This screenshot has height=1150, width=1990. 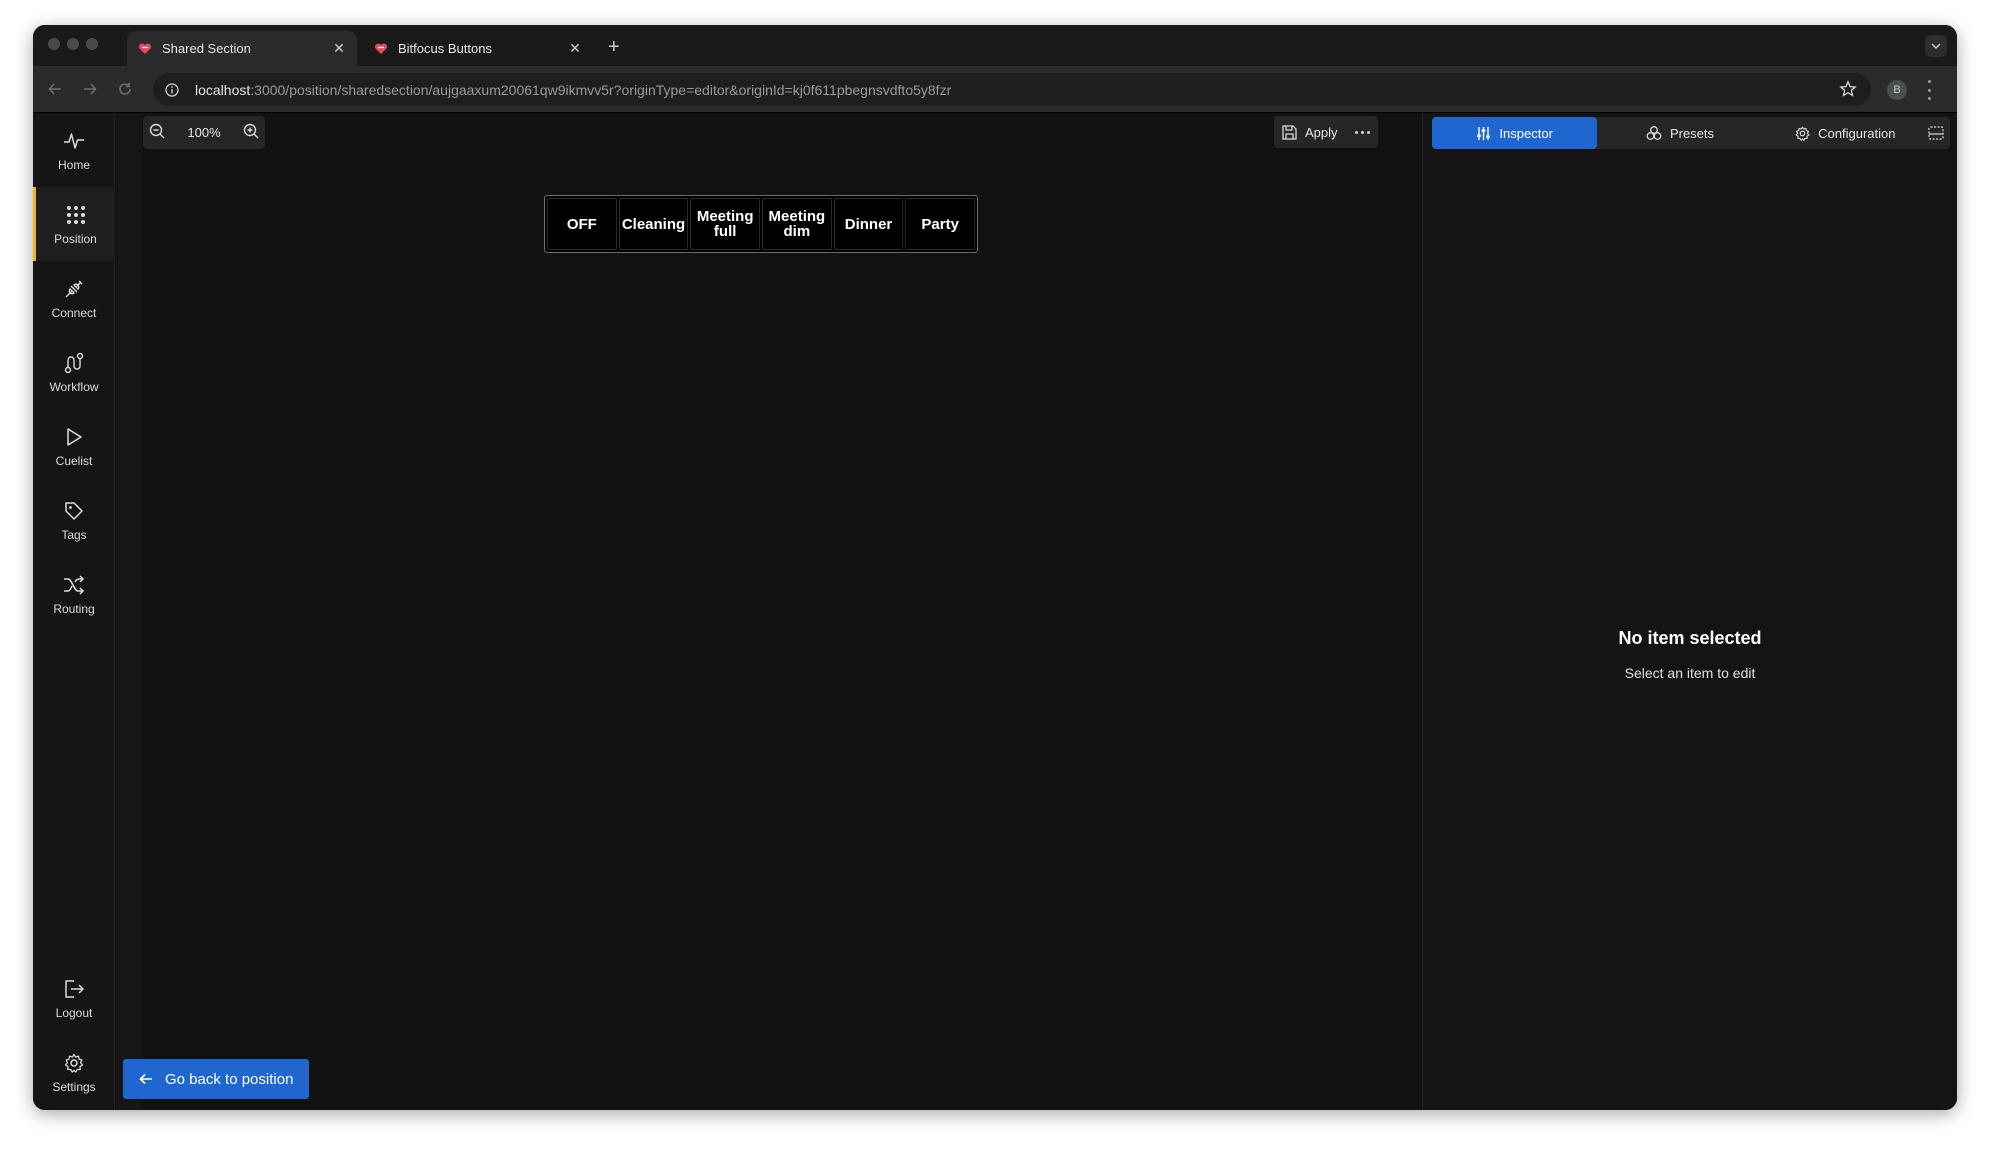 I want to click on back-arrow-icon, so click(x=55, y=89).